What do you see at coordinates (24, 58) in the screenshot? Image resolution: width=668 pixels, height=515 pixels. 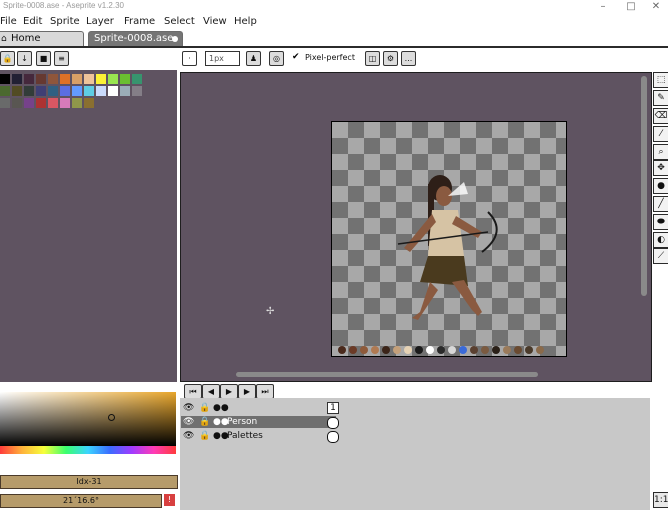 I see `palette-down-button: ↓` at bounding box center [24, 58].